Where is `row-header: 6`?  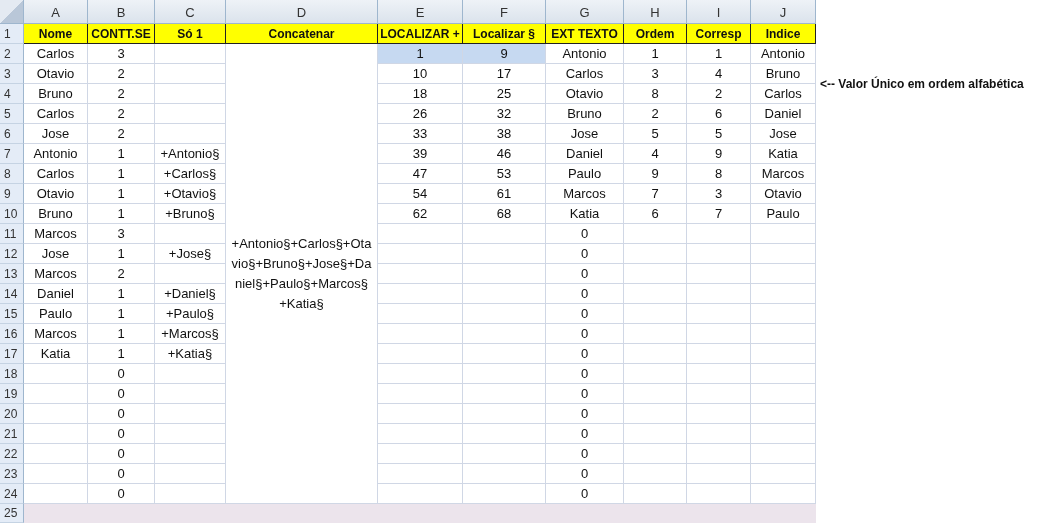
row-header: 6 is located at coordinates (12, 134).